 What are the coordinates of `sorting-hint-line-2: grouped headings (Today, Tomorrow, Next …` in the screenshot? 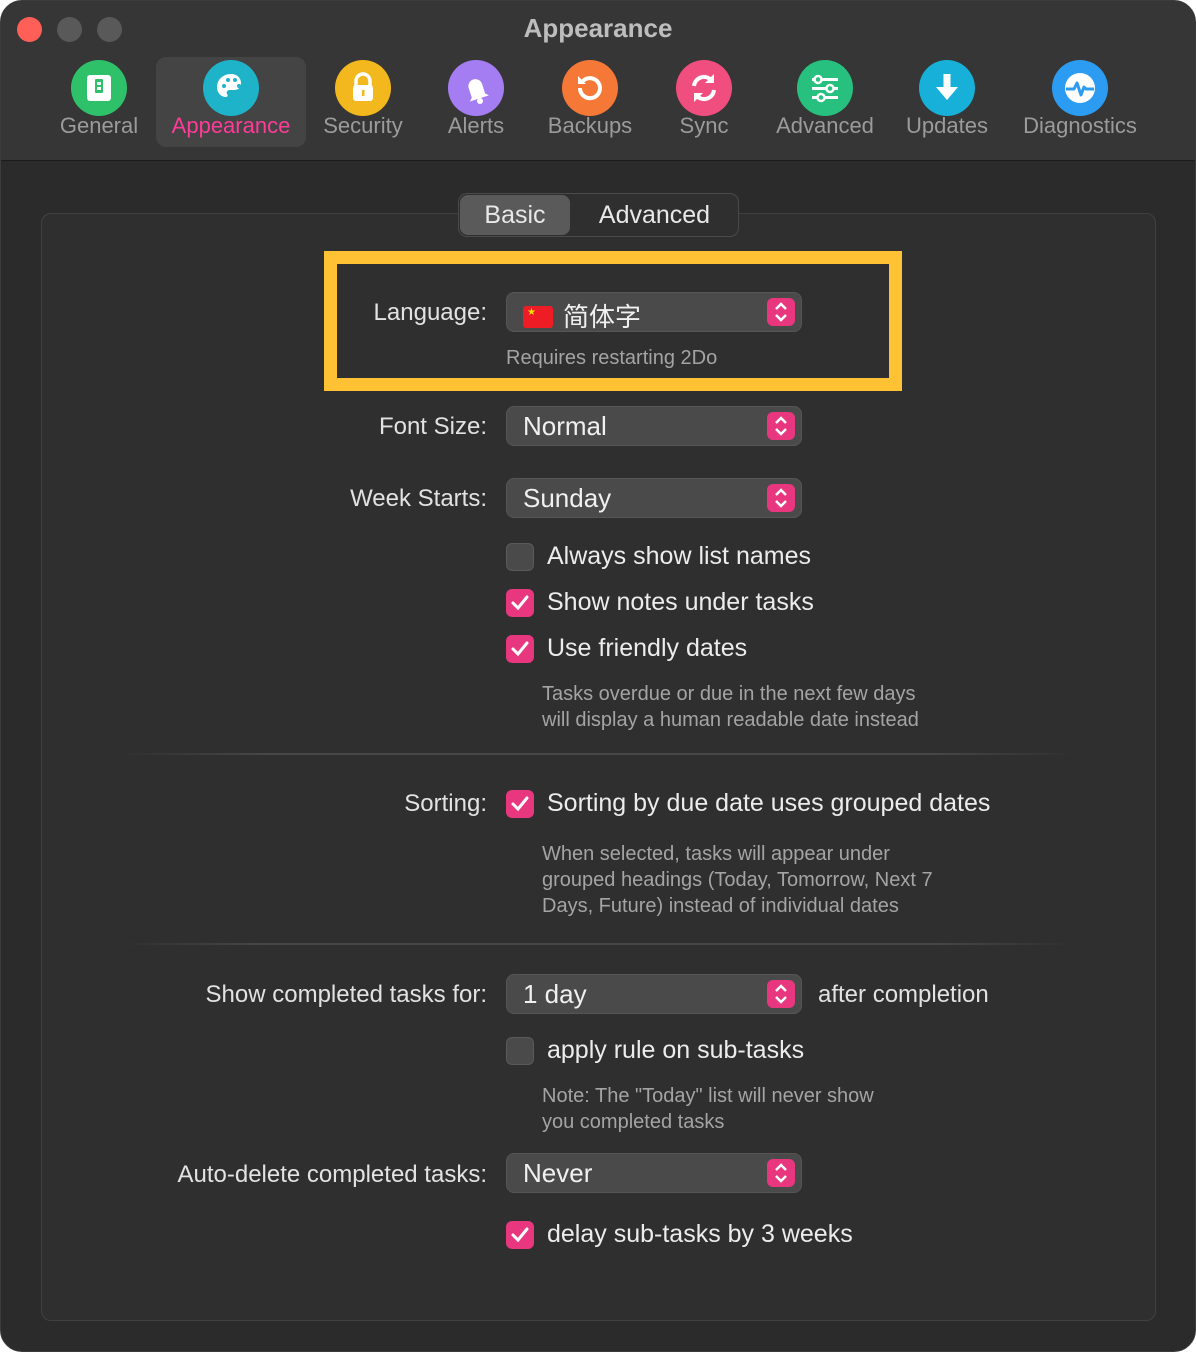 It's located at (737, 880).